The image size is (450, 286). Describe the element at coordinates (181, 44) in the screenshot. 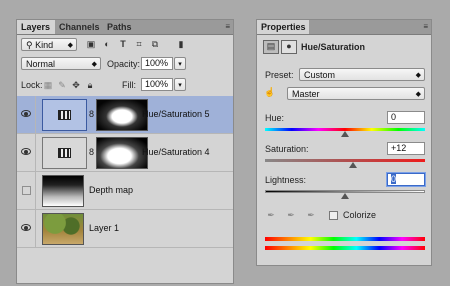

I see `filter-toggle-icon: ▮` at that location.